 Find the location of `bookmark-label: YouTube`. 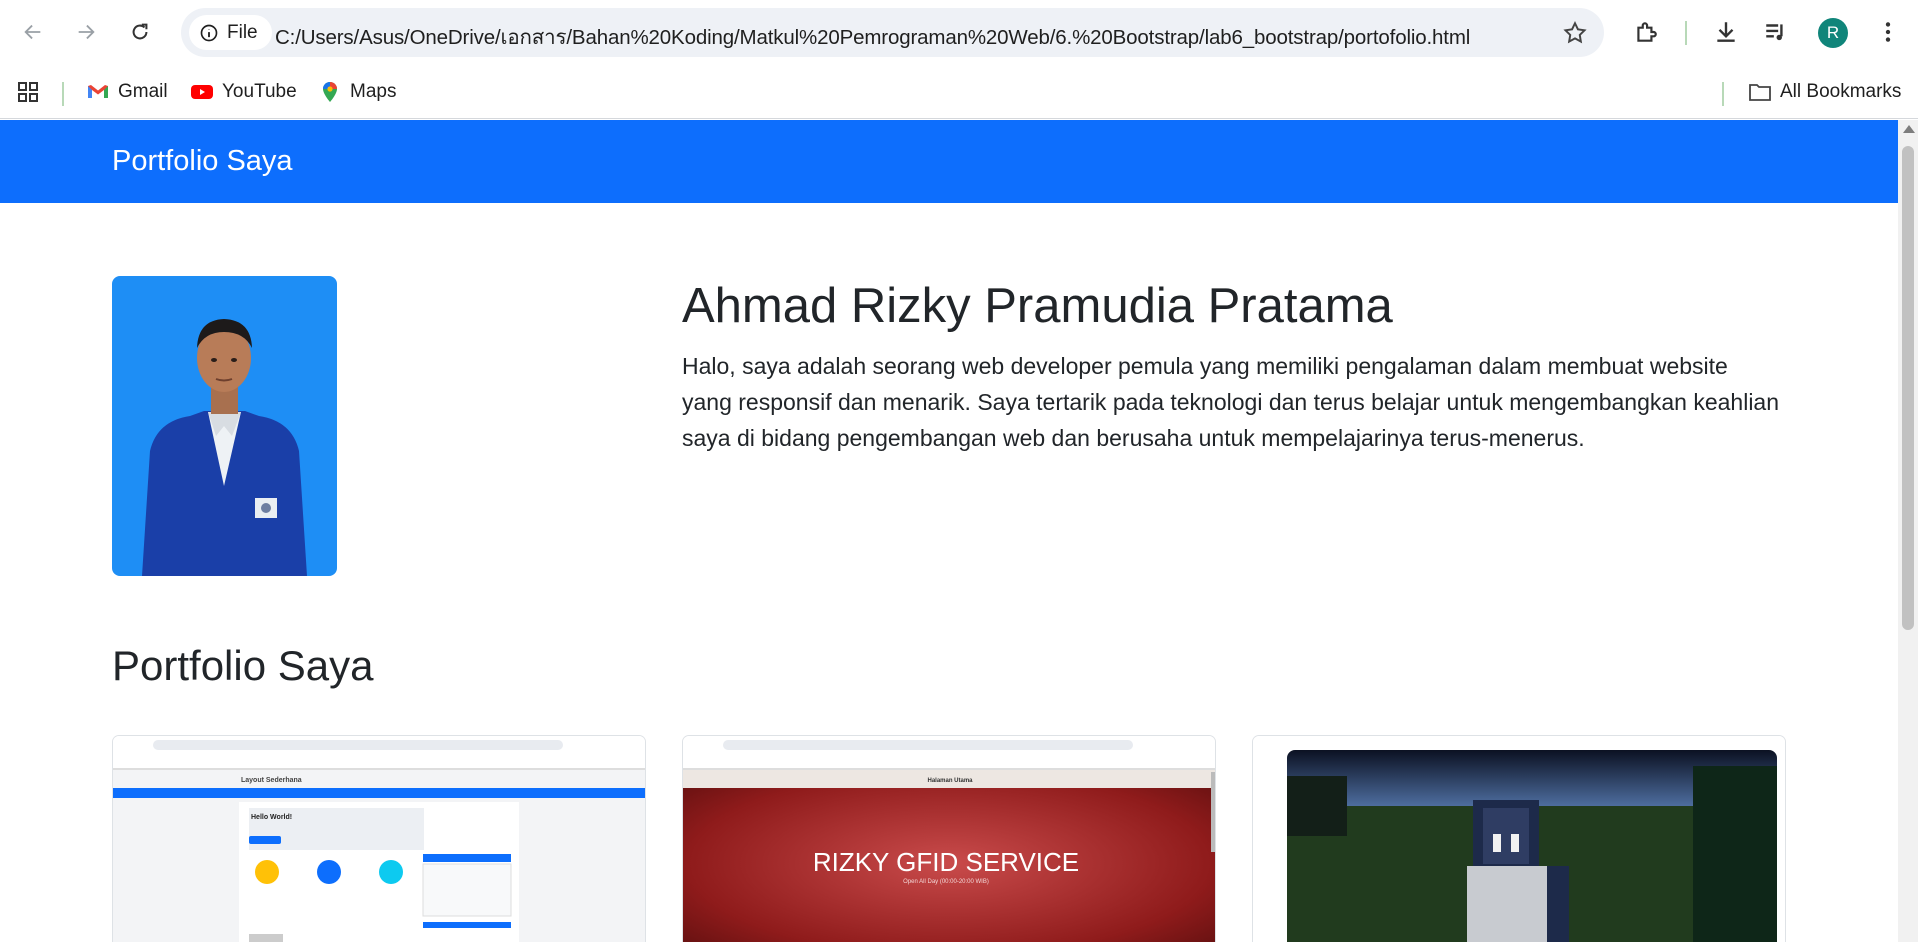

bookmark-label: YouTube is located at coordinates (259, 91).